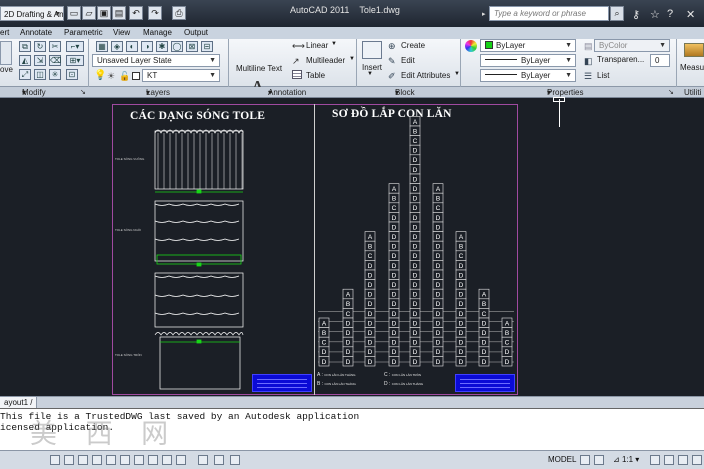 The height and width of the screenshot is (469, 704). I want to click on selection-cycling-icon, so click(219, 460).